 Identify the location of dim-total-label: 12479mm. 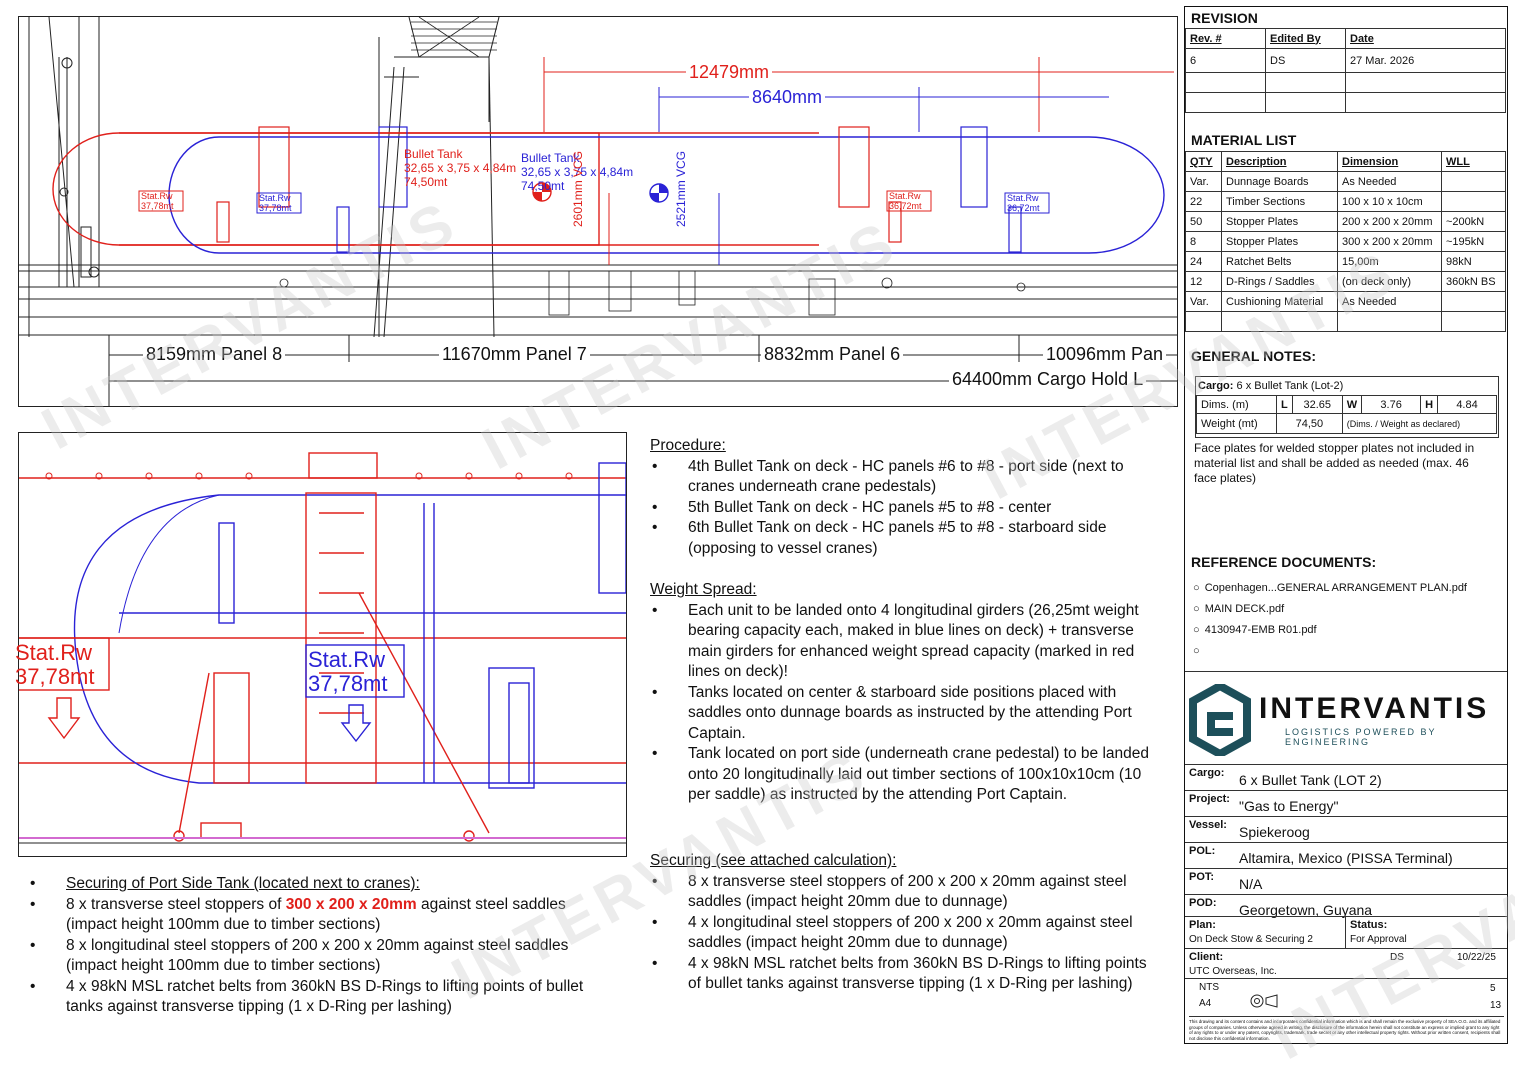
(729, 72).